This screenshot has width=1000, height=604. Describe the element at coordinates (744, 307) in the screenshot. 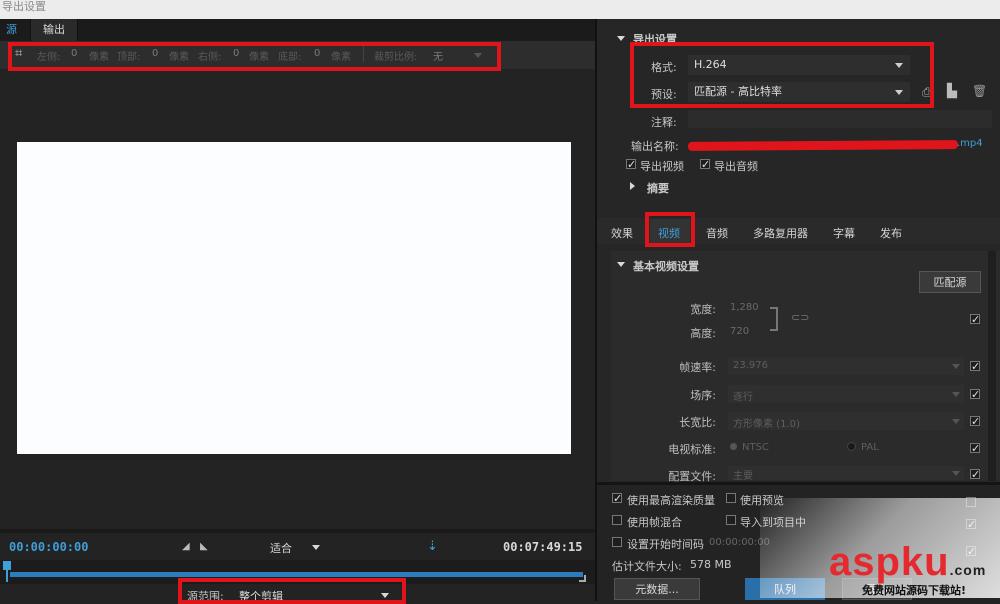

I see `width-value: 1,280` at that location.